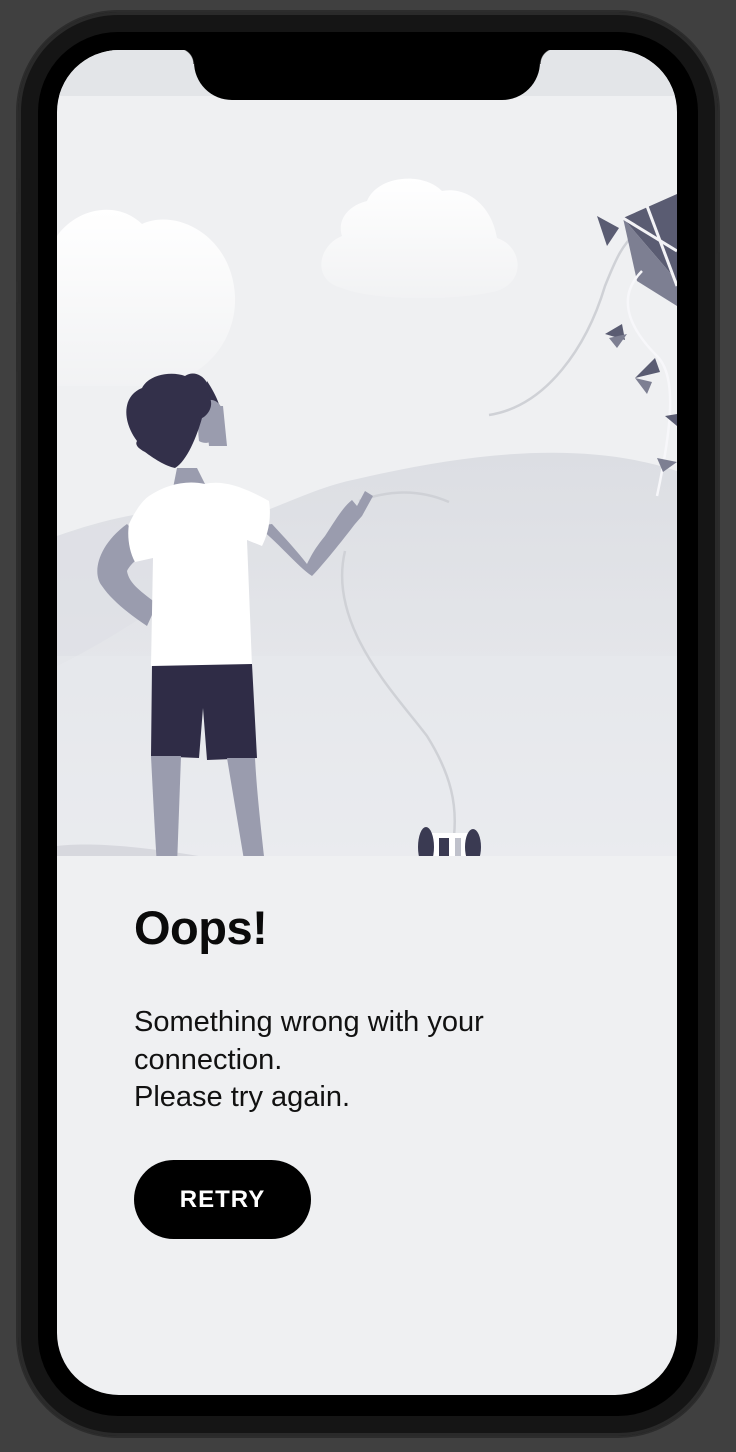 Image resolution: width=736 pixels, height=1452 pixels. What do you see at coordinates (18, 160) in the screenshot?
I see `mute-switch` at bounding box center [18, 160].